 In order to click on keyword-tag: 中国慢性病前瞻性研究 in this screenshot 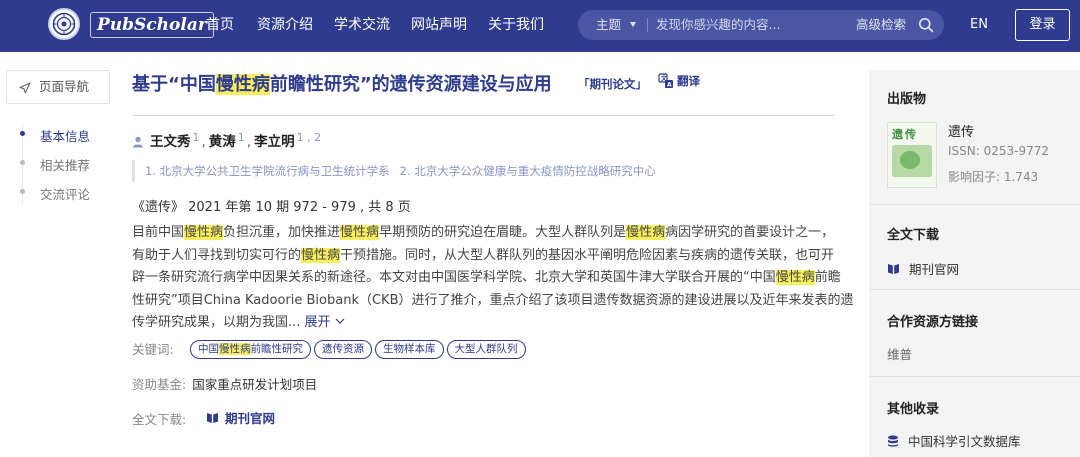, I will do `click(250, 349)`.